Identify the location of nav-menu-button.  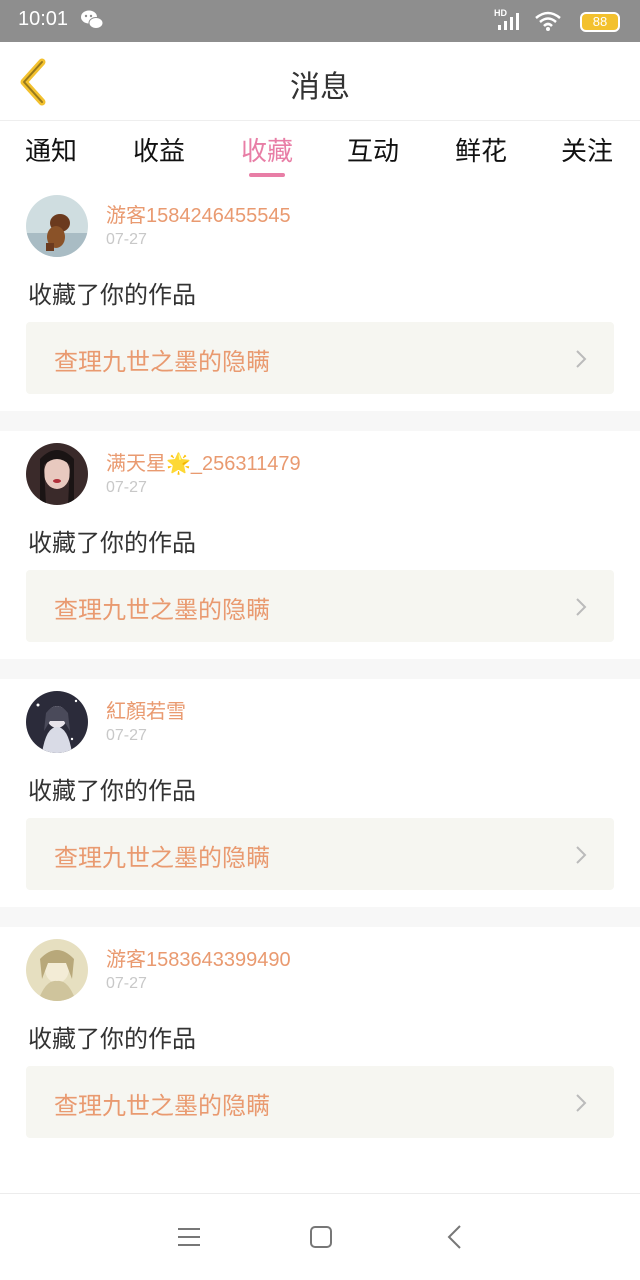
(189, 1237).